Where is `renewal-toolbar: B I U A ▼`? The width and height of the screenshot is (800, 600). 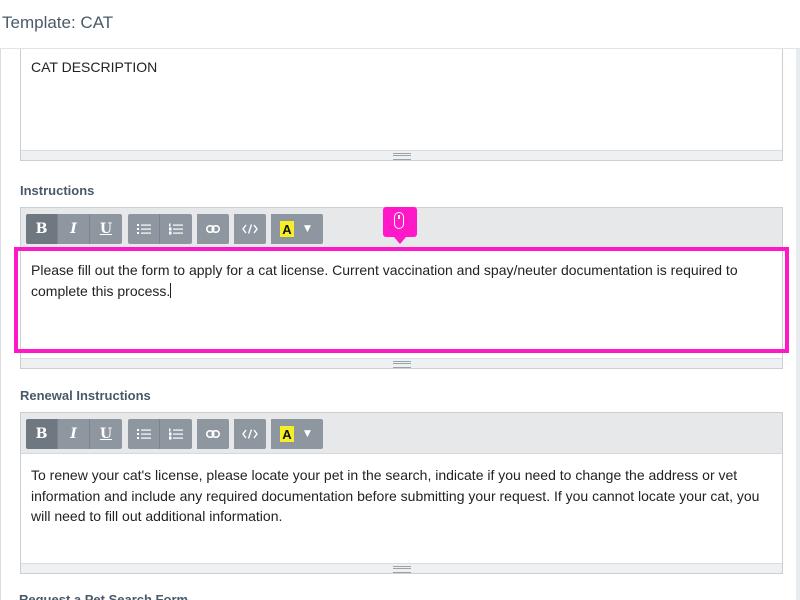
renewal-toolbar: B I U A ▼ is located at coordinates (401, 433).